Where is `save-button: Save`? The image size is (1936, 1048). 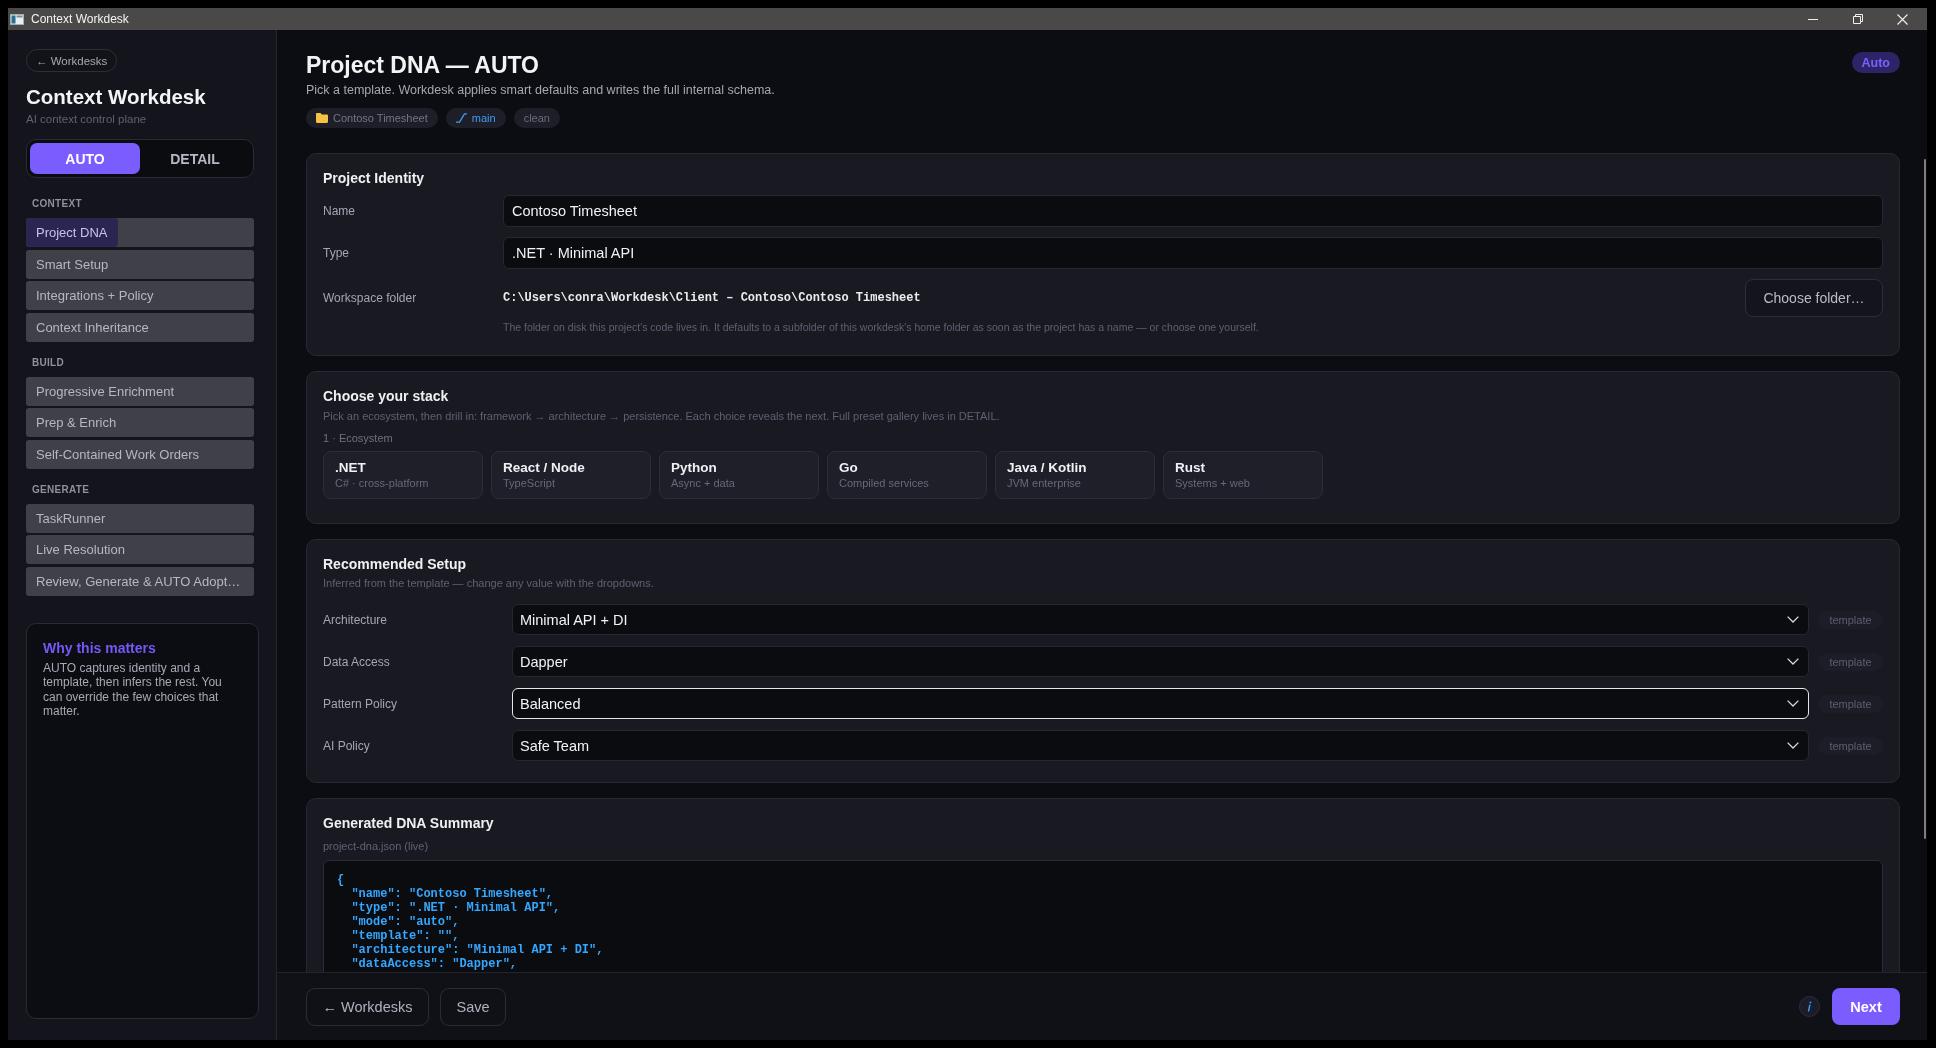
save-button: Save is located at coordinates (473, 1006).